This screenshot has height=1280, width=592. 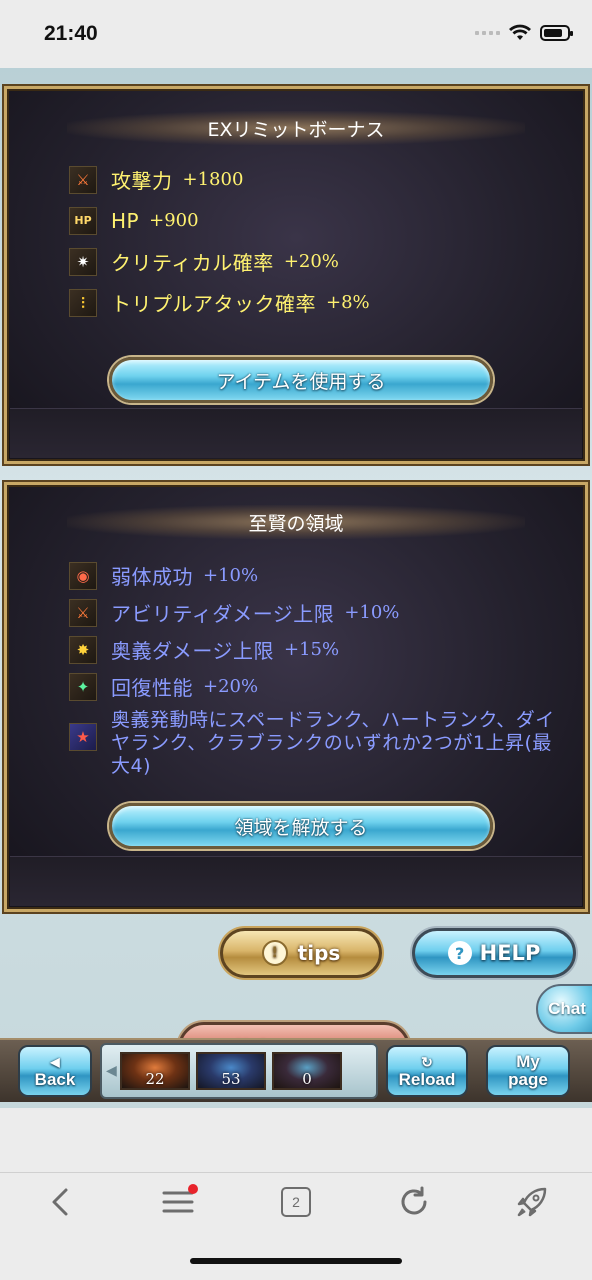 What do you see at coordinates (301, 380) in the screenshot?
I see `use-item-button: アイテムを使用する` at bounding box center [301, 380].